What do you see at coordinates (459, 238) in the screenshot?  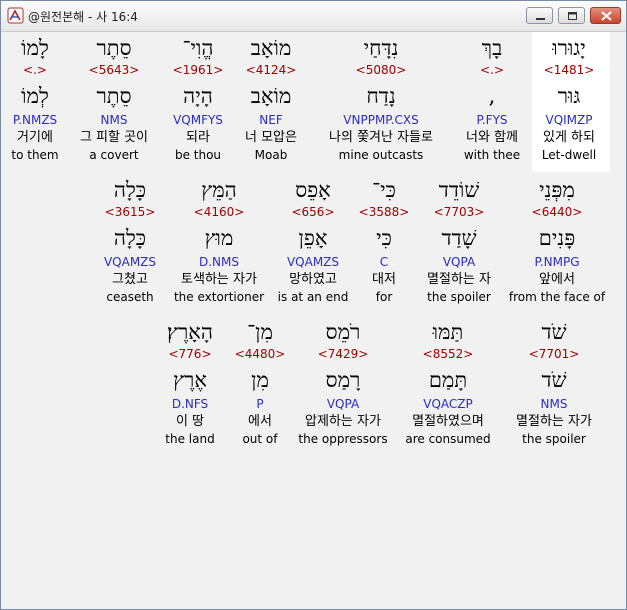 I see `lexeme: שָׁדַד` at bounding box center [459, 238].